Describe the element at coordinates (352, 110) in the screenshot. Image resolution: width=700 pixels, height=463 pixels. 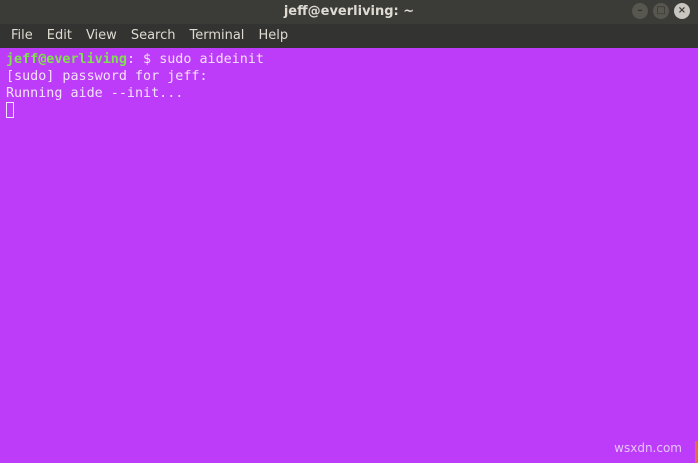
I see `cursor-line` at that location.